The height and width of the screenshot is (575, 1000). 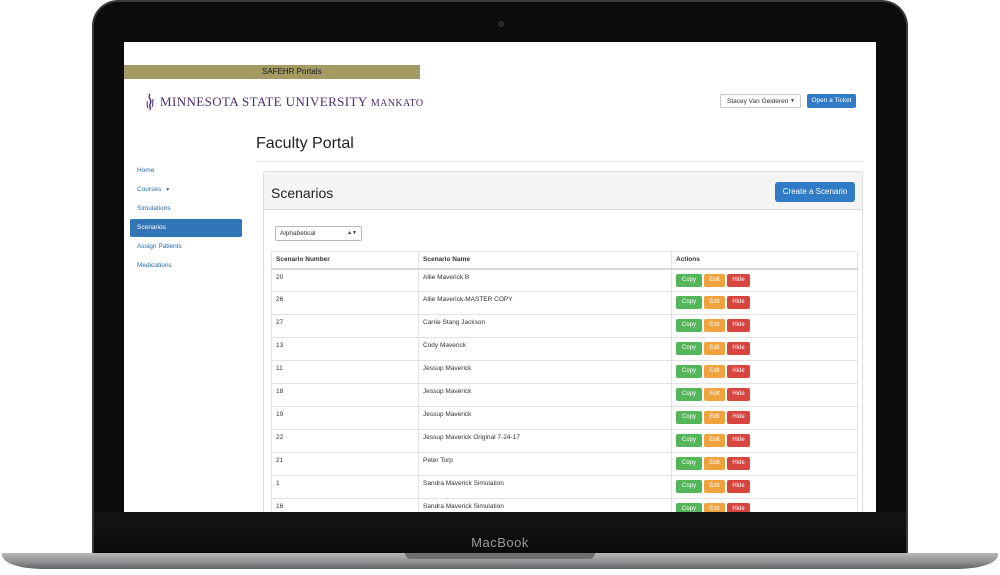 I want to click on sidebar-item-simulations: Simulations, so click(x=186, y=209).